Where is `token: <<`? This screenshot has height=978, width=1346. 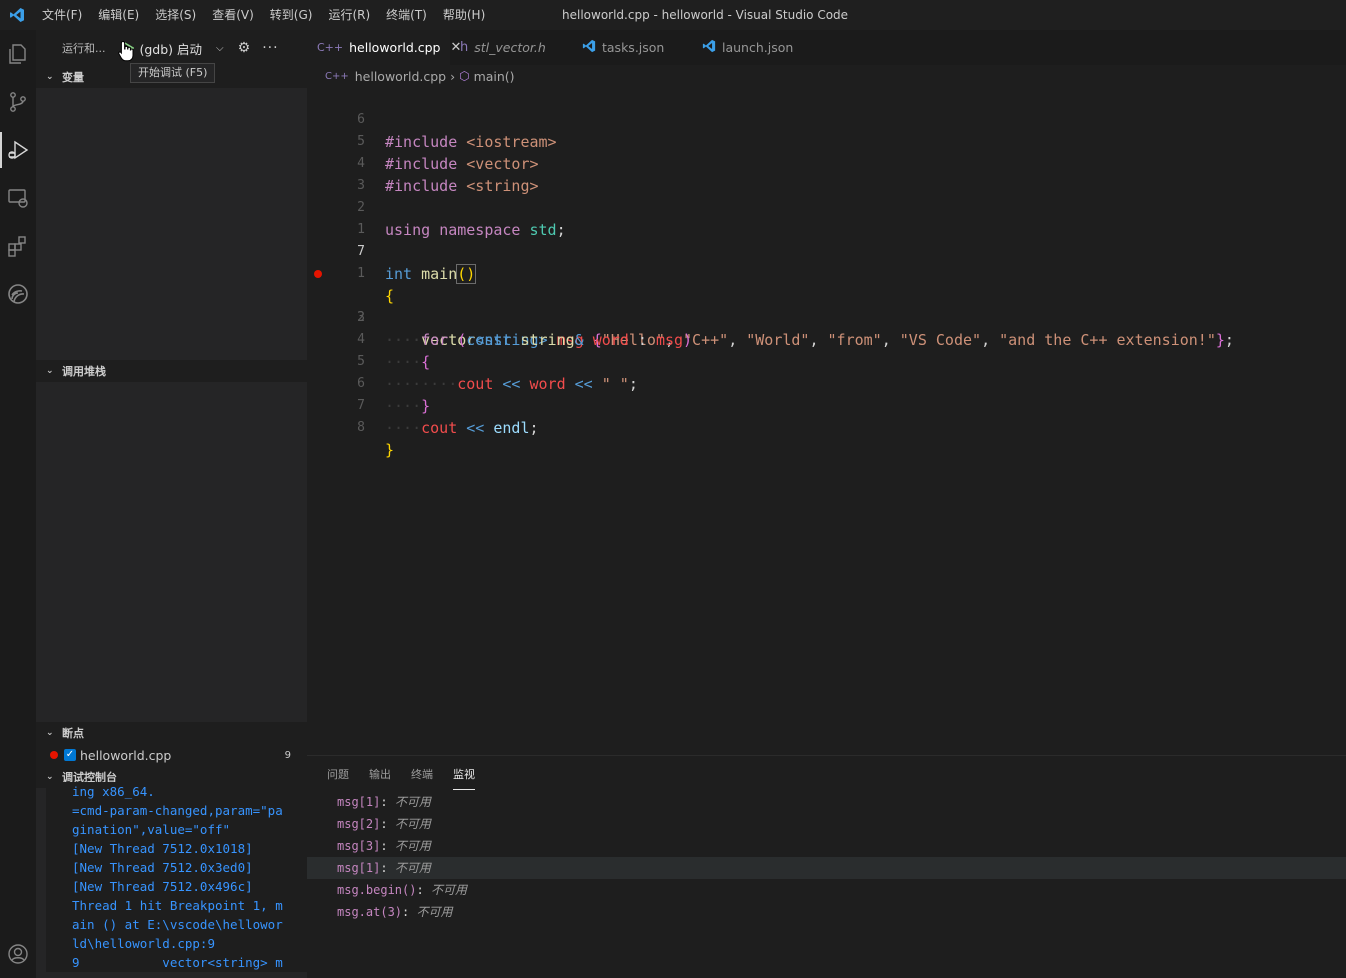
token: << is located at coordinates (475, 428).